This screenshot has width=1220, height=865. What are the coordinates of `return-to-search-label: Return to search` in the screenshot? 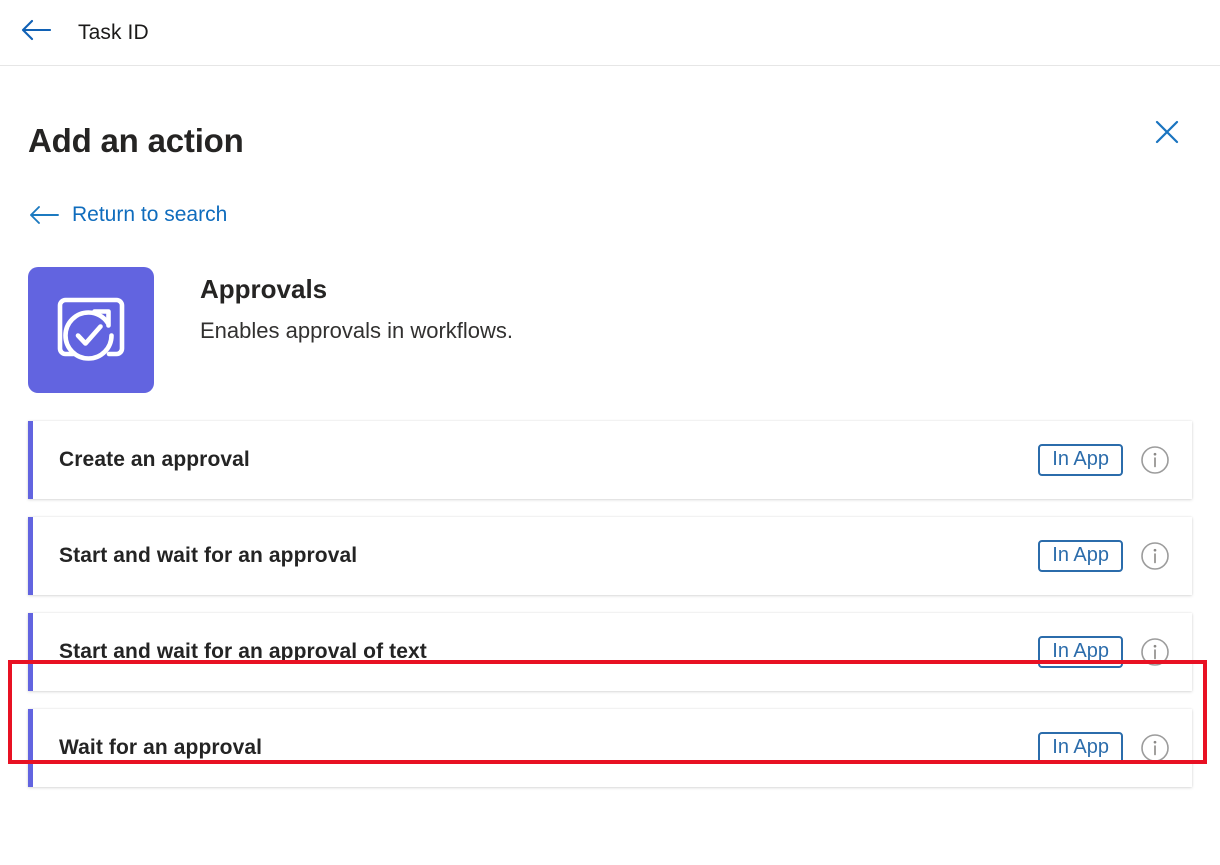 It's located at (150, 214).